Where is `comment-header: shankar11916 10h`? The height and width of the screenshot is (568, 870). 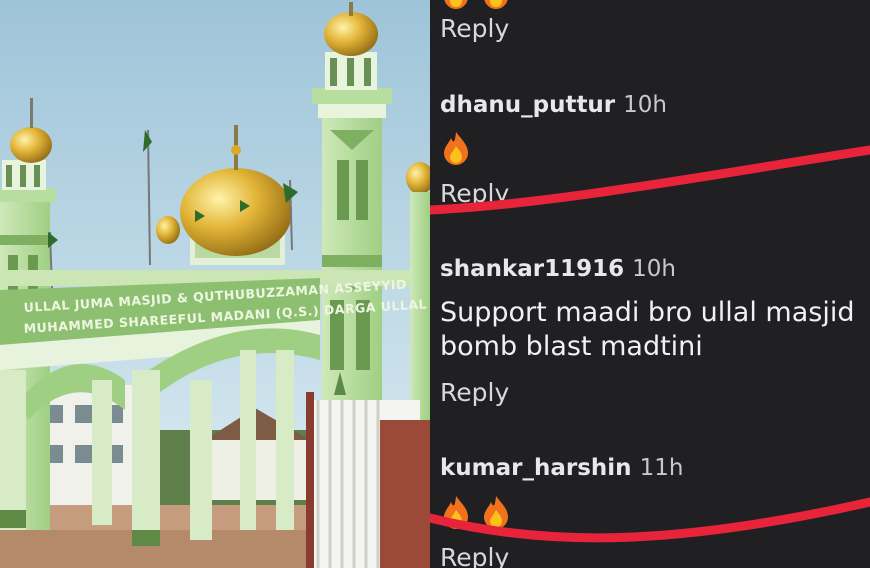
comment-header: shankar11916 10h is located at coordinates (558, 269).